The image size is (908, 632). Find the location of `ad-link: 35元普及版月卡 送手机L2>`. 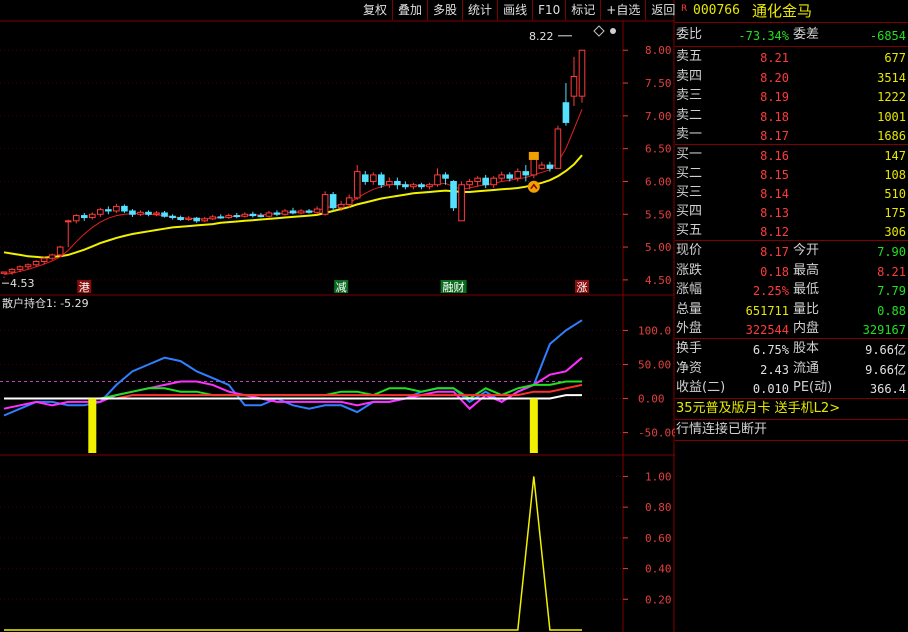

ad-link: 35元普及版月卡 送手机L2> is located at coordinates (791, 409).